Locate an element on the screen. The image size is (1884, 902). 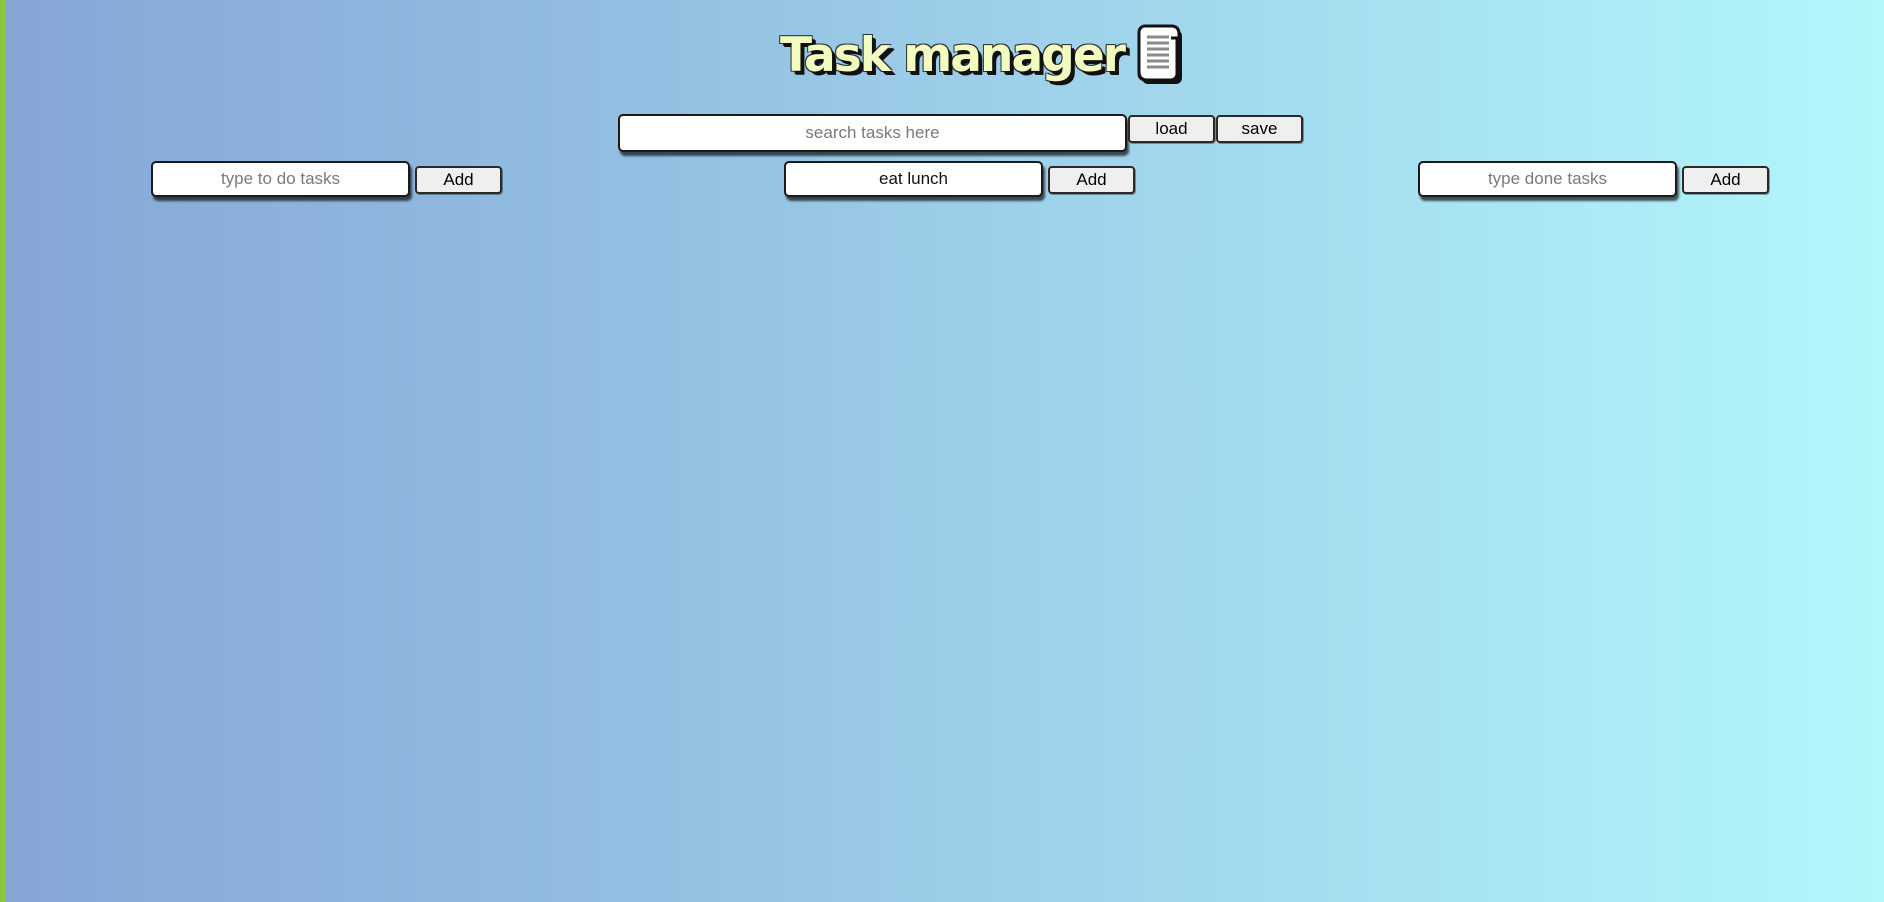
add-doing-button: Add is located at coordinates (1091, 180).